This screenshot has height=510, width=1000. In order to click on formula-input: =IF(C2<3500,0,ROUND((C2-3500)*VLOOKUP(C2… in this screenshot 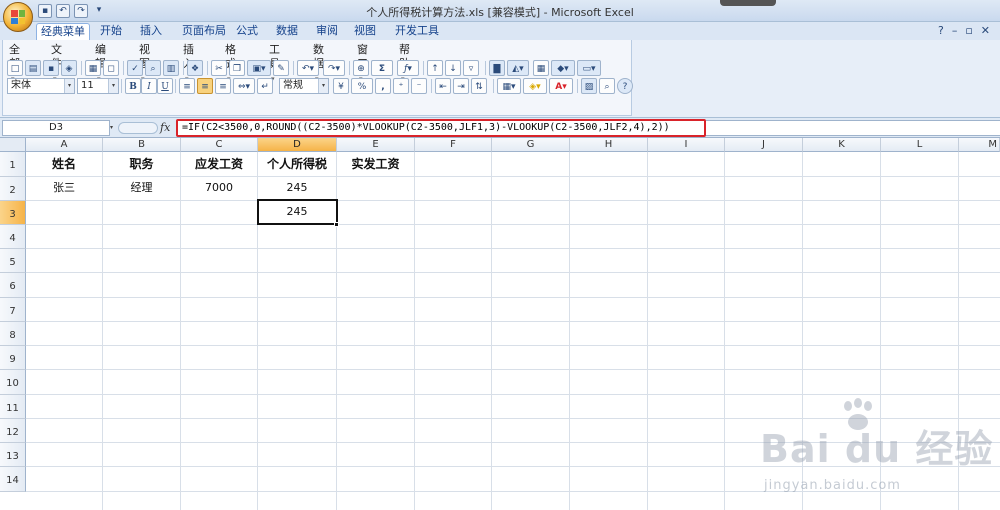, I will do `click(441, 128)`.